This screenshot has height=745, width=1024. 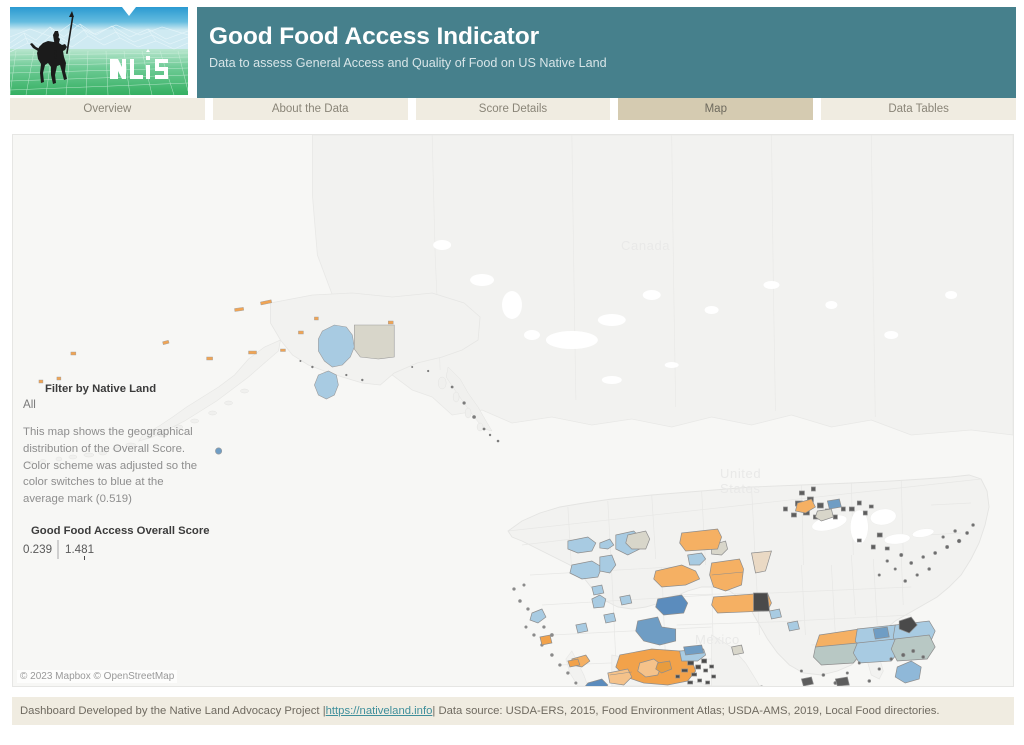 I want to click on filter-value-dropdown: All, so click(x=128, y=404).